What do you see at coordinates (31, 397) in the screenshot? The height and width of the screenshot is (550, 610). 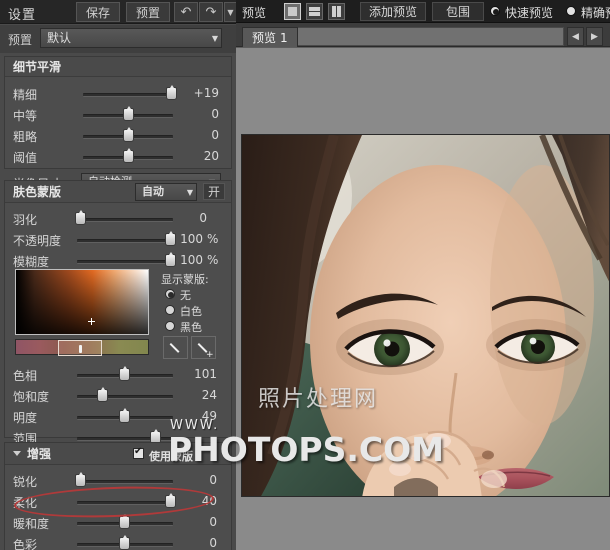 I see `slider-label: 饱和度` at bounding box center [31, 397].